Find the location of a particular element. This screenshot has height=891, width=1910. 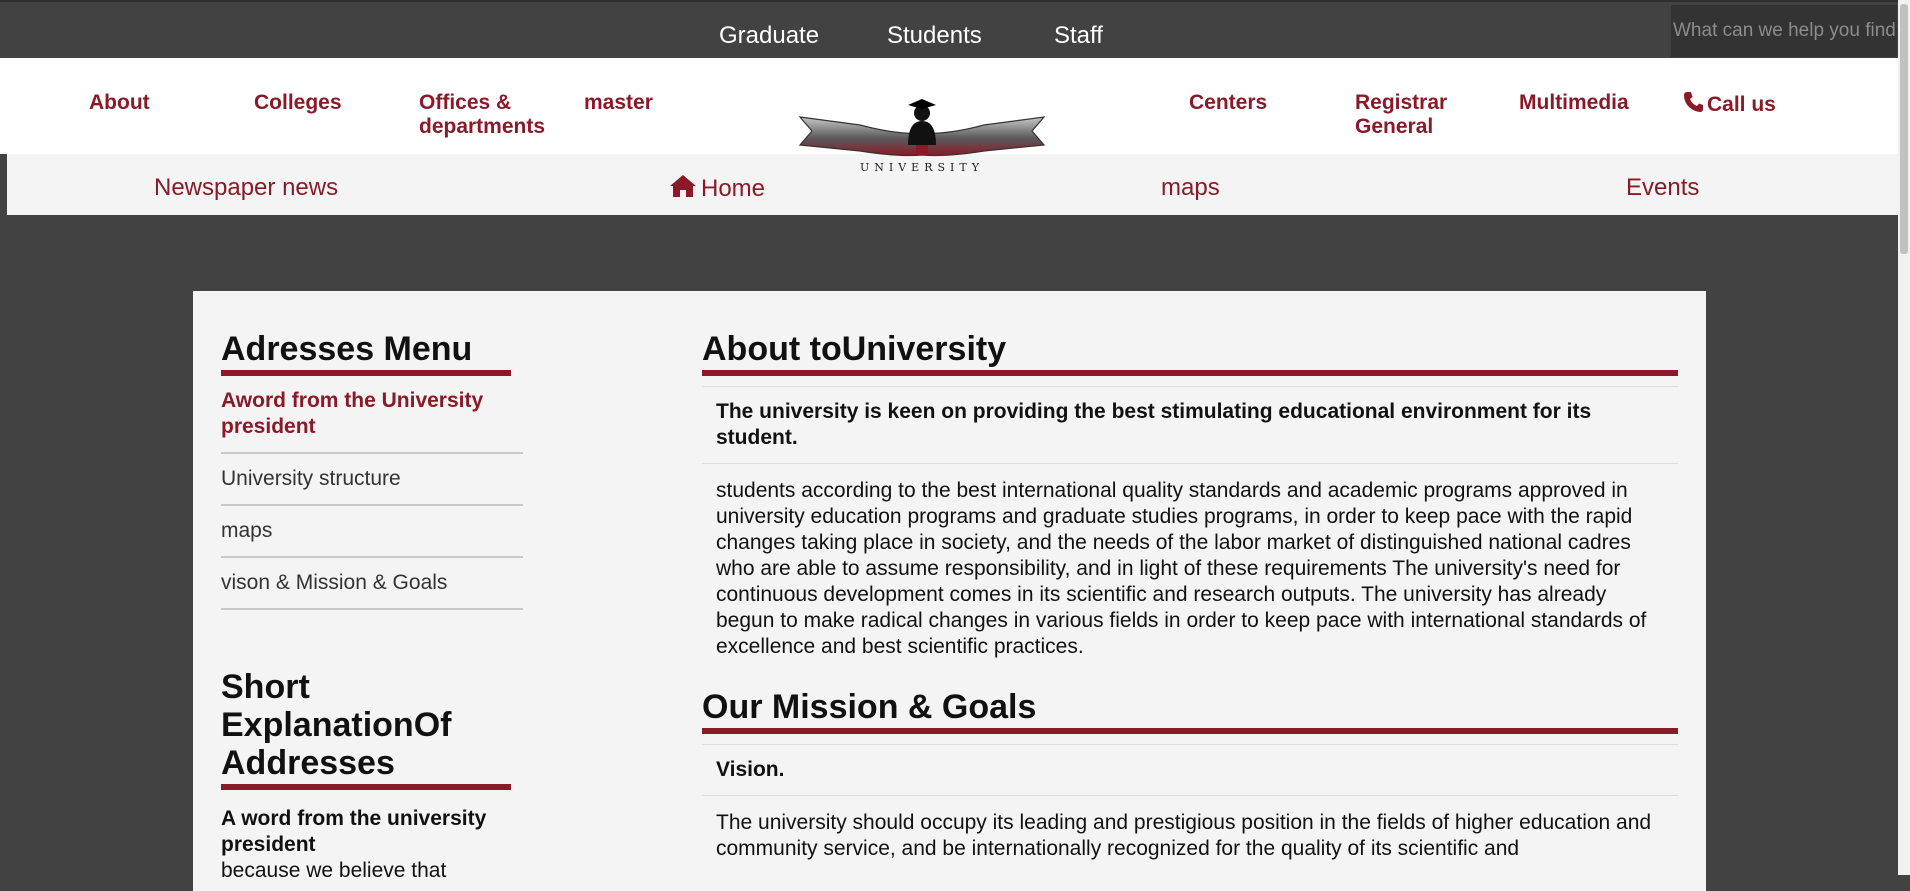

sidebar-title: Adresses Menu is located at coordinates (366, 353).